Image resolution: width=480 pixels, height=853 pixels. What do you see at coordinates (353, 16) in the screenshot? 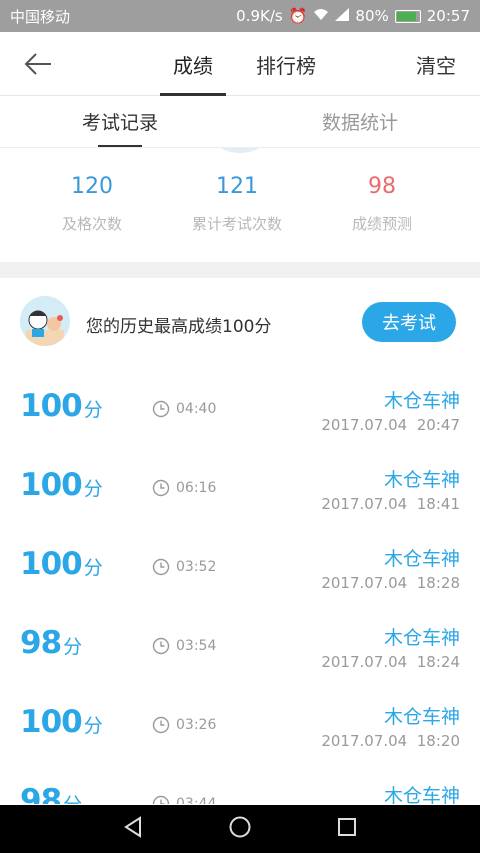
I see `status-right: 0.9K/s ⏰ 80% 20:57` at bounding box center [353, 16].